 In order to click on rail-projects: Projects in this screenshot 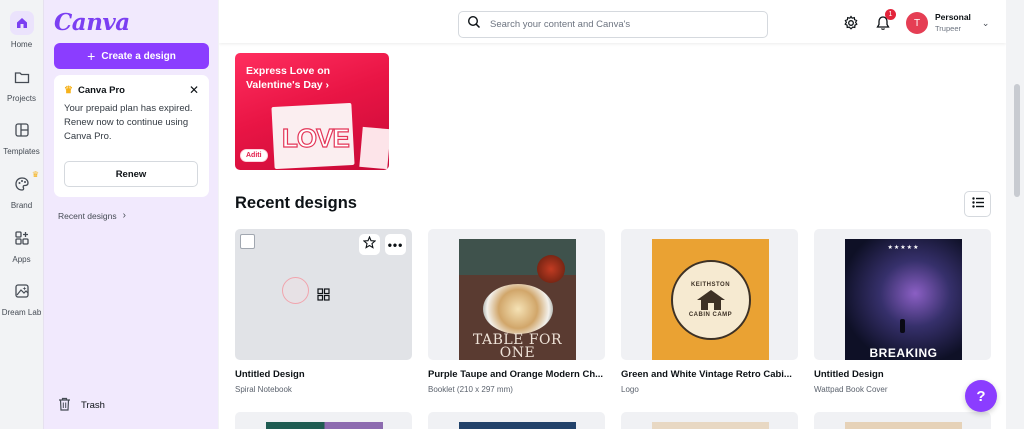, I will do `click(21, 84)`.